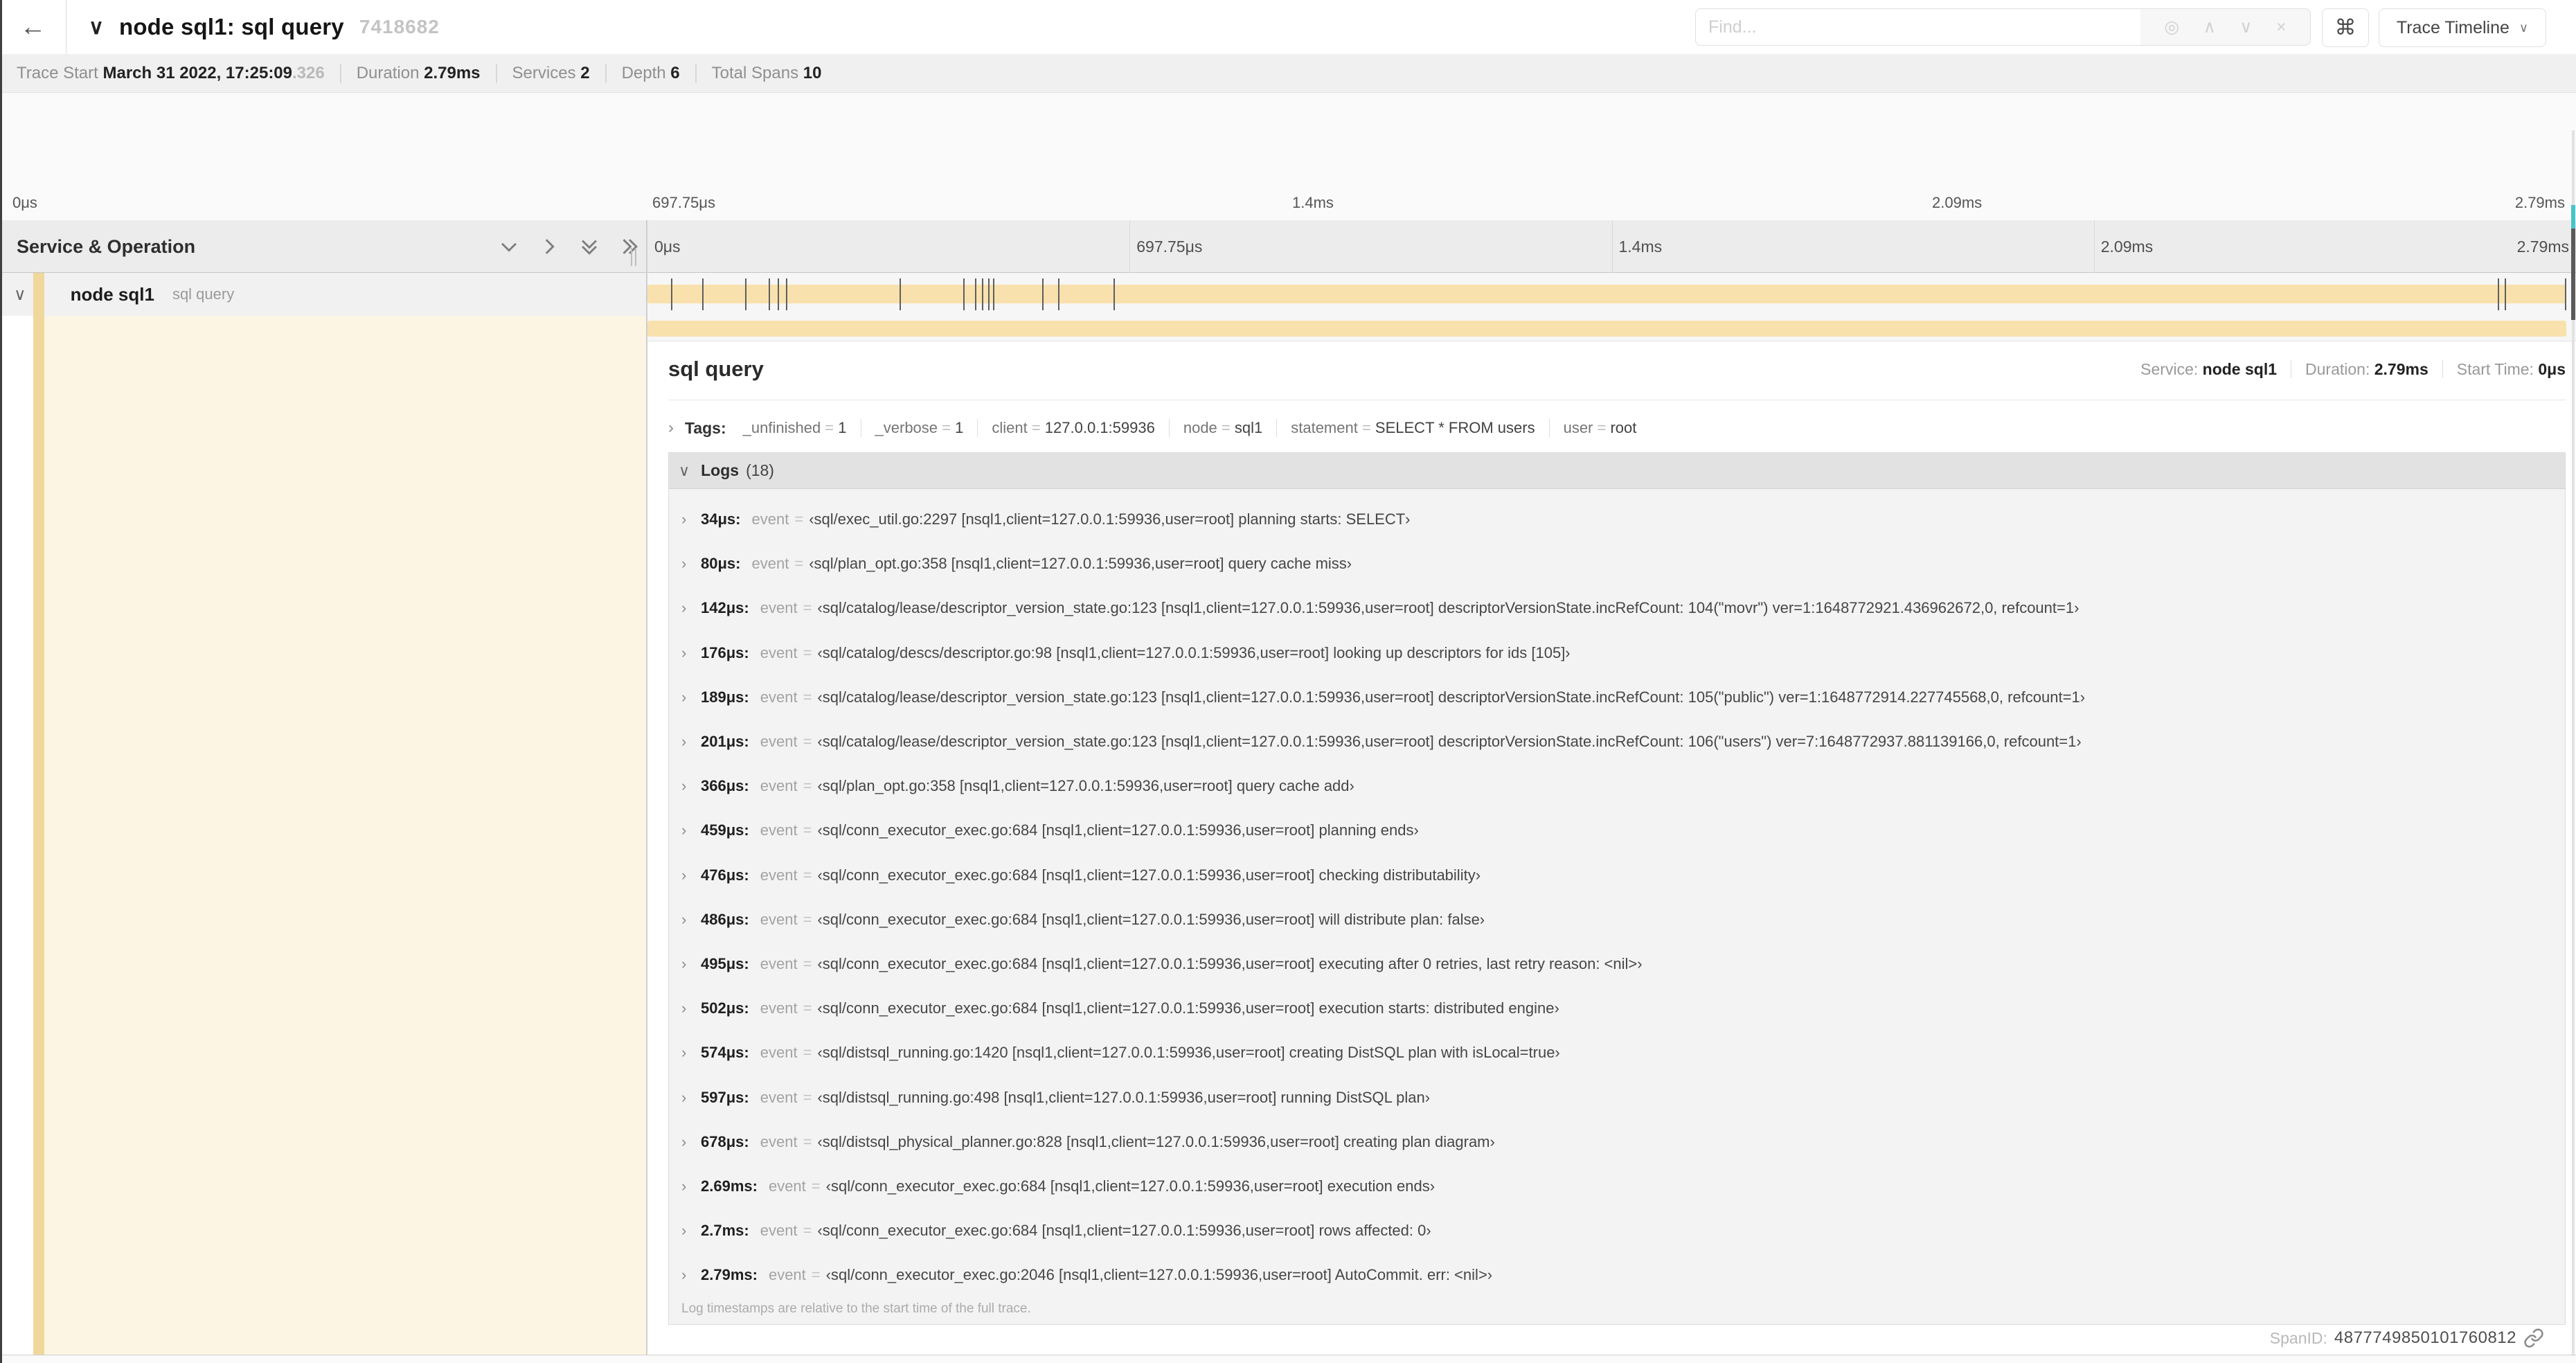 Image resolution: width=2576 pixels, height=1363 pixels. What do you see at coordinates (1606, 294) in the screenshot?
I see `span-bar` at bounding box center [1606, 294].